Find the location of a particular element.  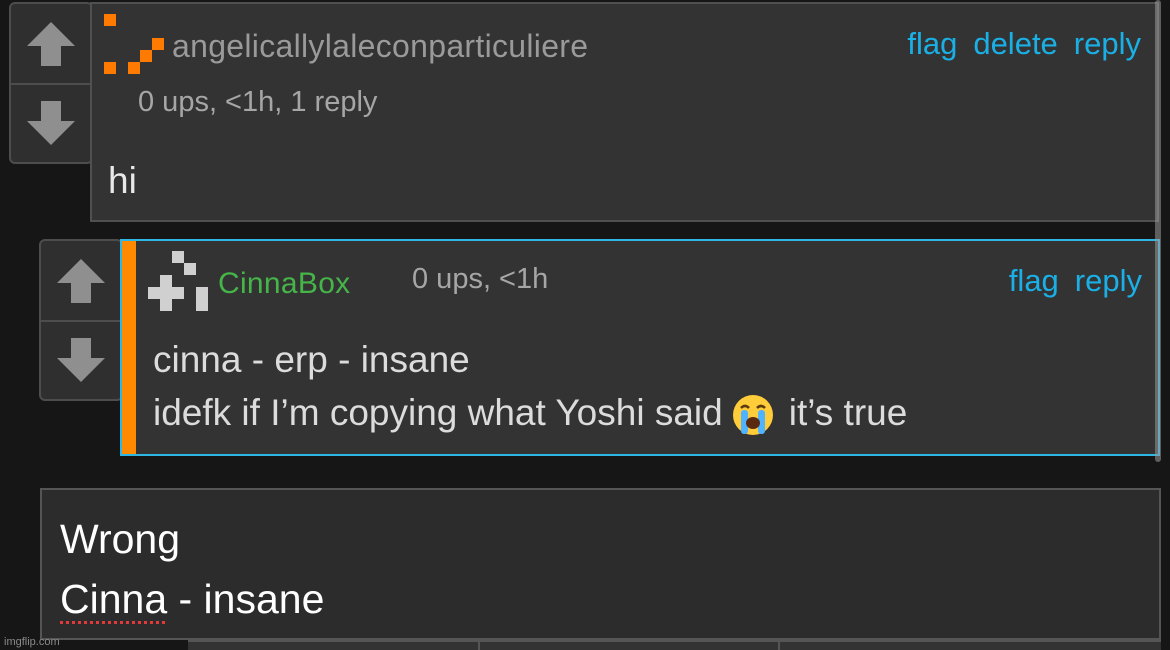

reply-actions: flag reply is located at coordinates (1075, 281).